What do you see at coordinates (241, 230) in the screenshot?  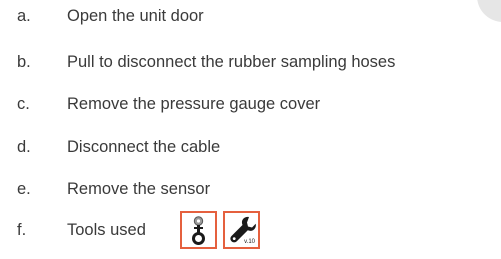 I see `wrench-tool: v.10` at bounding box center [241, 230].